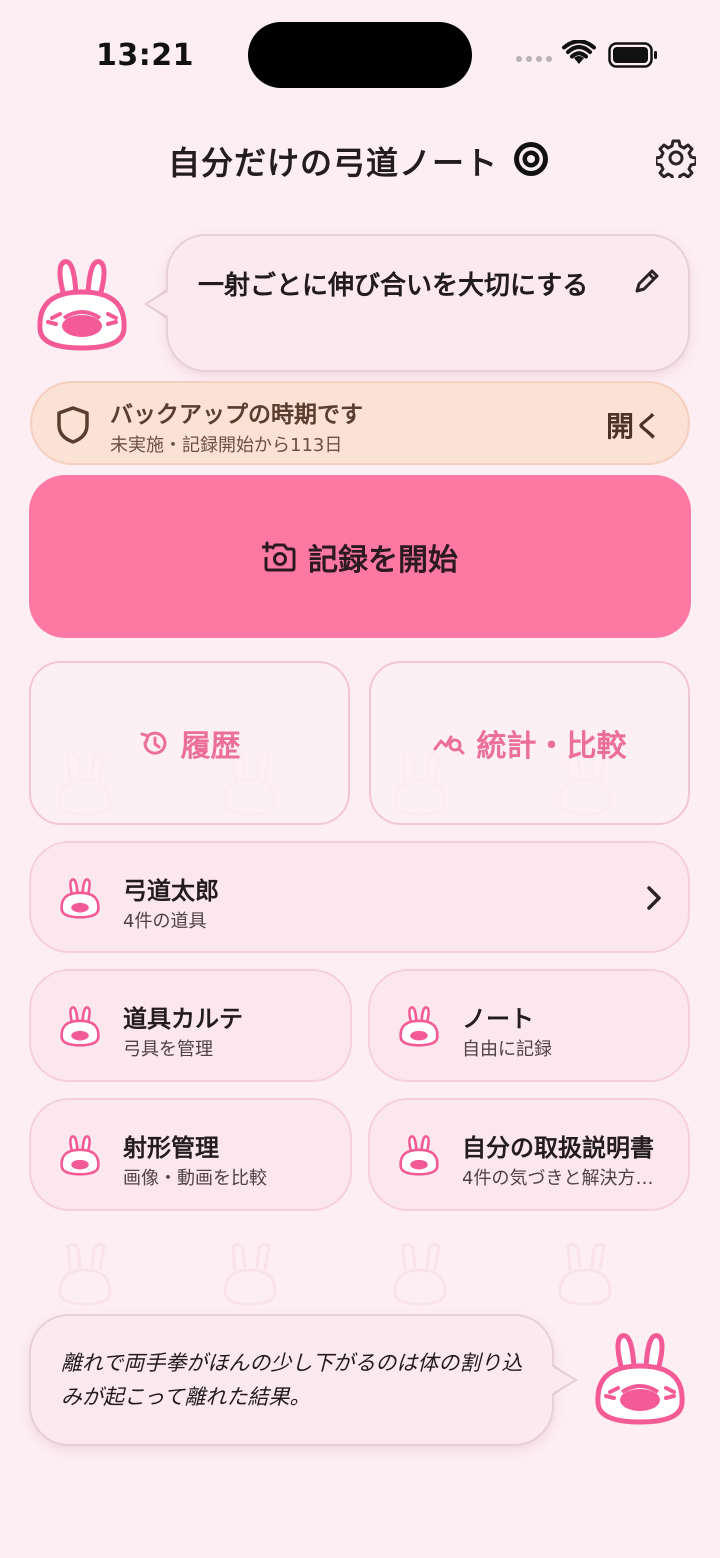 Image resolution: width=720 pixels, height=1558 pixels. I want to click on shield-icon, so click(73, 425).